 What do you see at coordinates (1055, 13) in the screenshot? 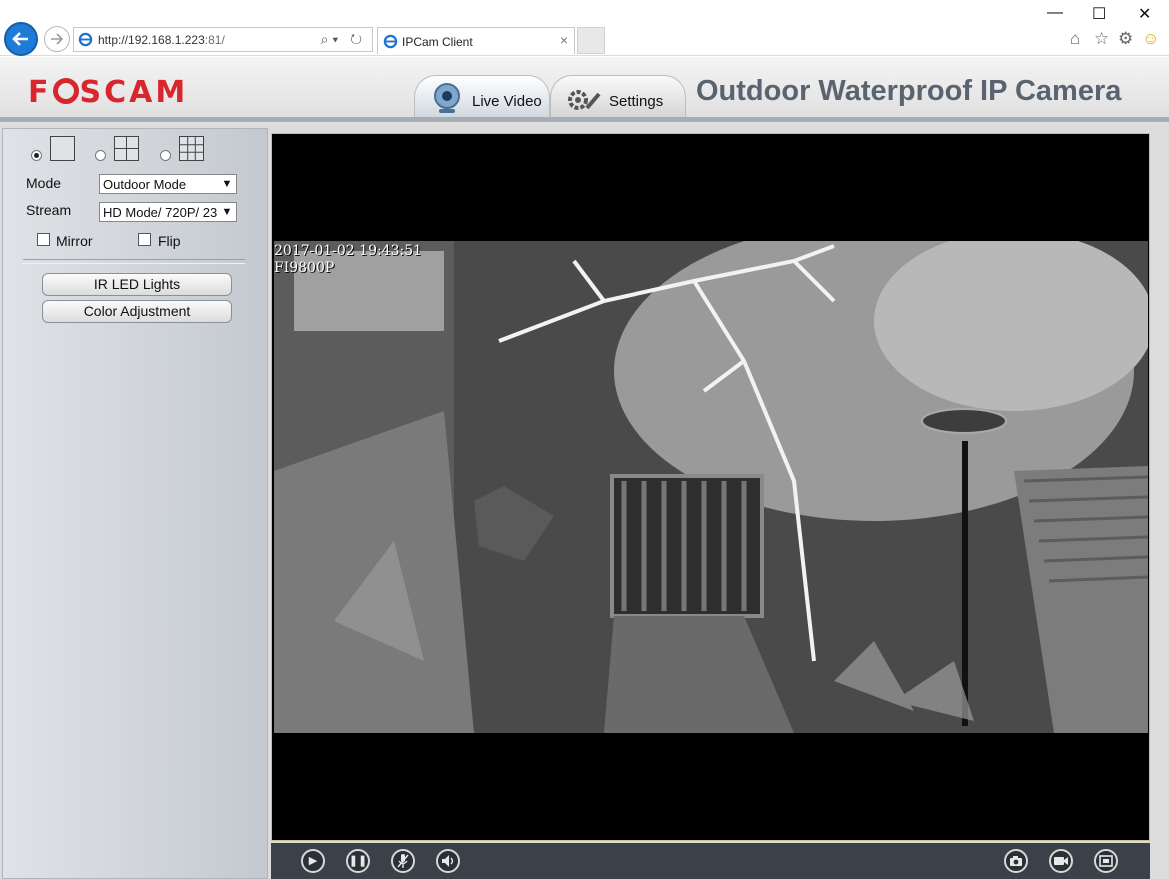
I see `minimize-icon: —` at bounding box center [1055, 13].